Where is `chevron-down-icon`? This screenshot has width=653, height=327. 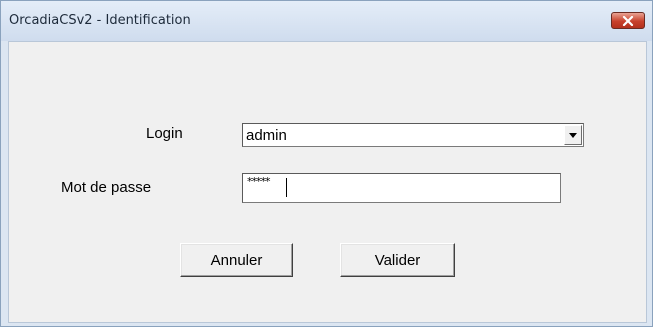
chevron-down-icon is located at coordinates (573, 135).